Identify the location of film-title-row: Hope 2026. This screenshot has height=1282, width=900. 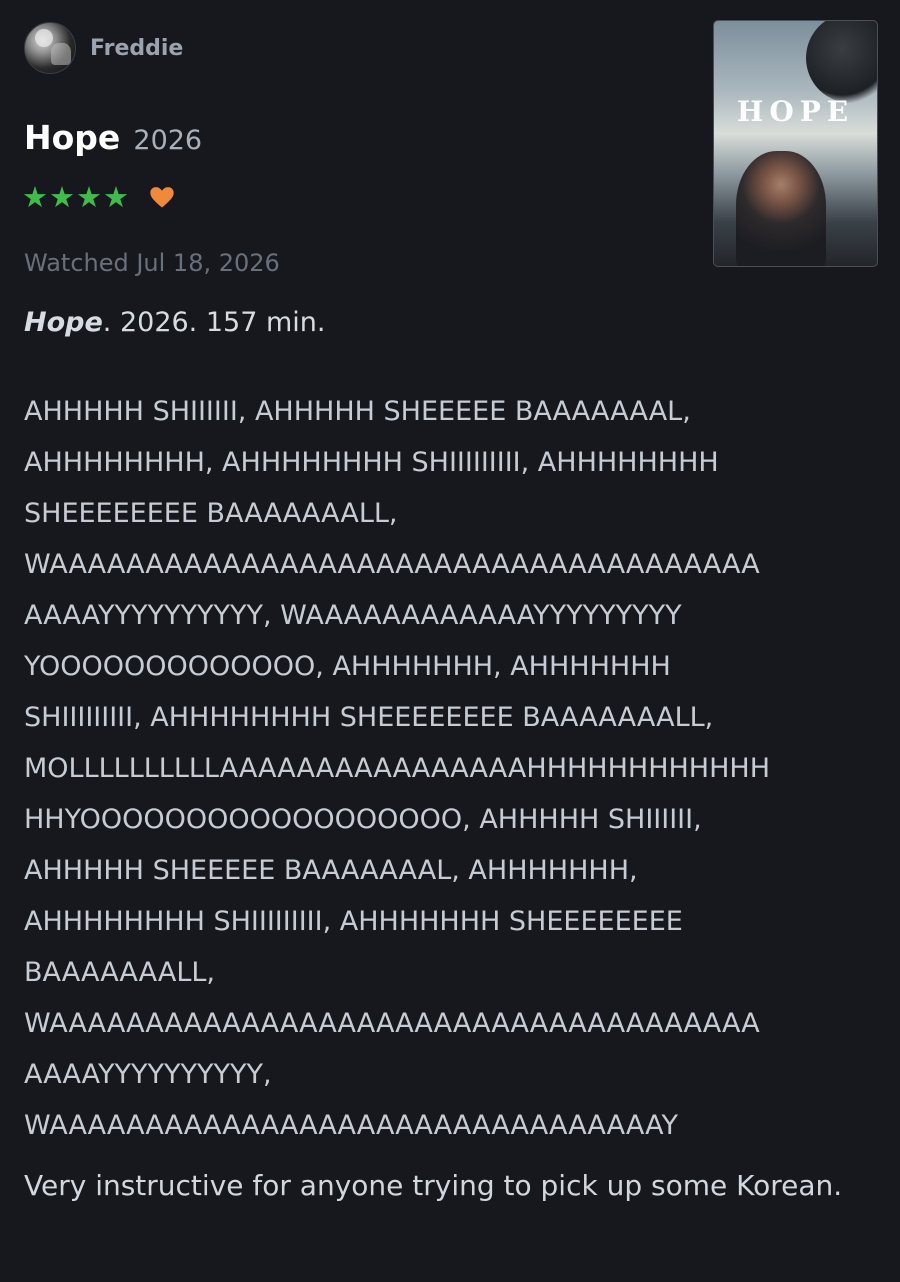
(113, 137).